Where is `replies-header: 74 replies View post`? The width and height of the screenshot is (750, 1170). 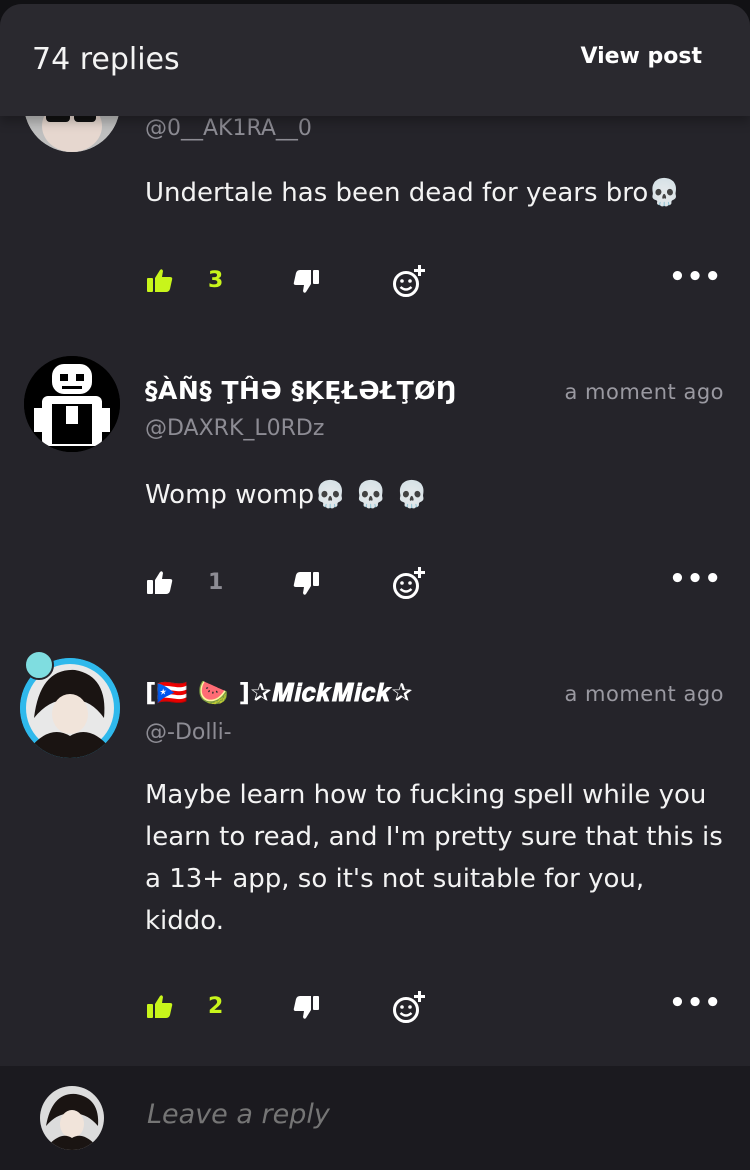 replies-header: 74 replies View post is located at coordinates (375, 60).